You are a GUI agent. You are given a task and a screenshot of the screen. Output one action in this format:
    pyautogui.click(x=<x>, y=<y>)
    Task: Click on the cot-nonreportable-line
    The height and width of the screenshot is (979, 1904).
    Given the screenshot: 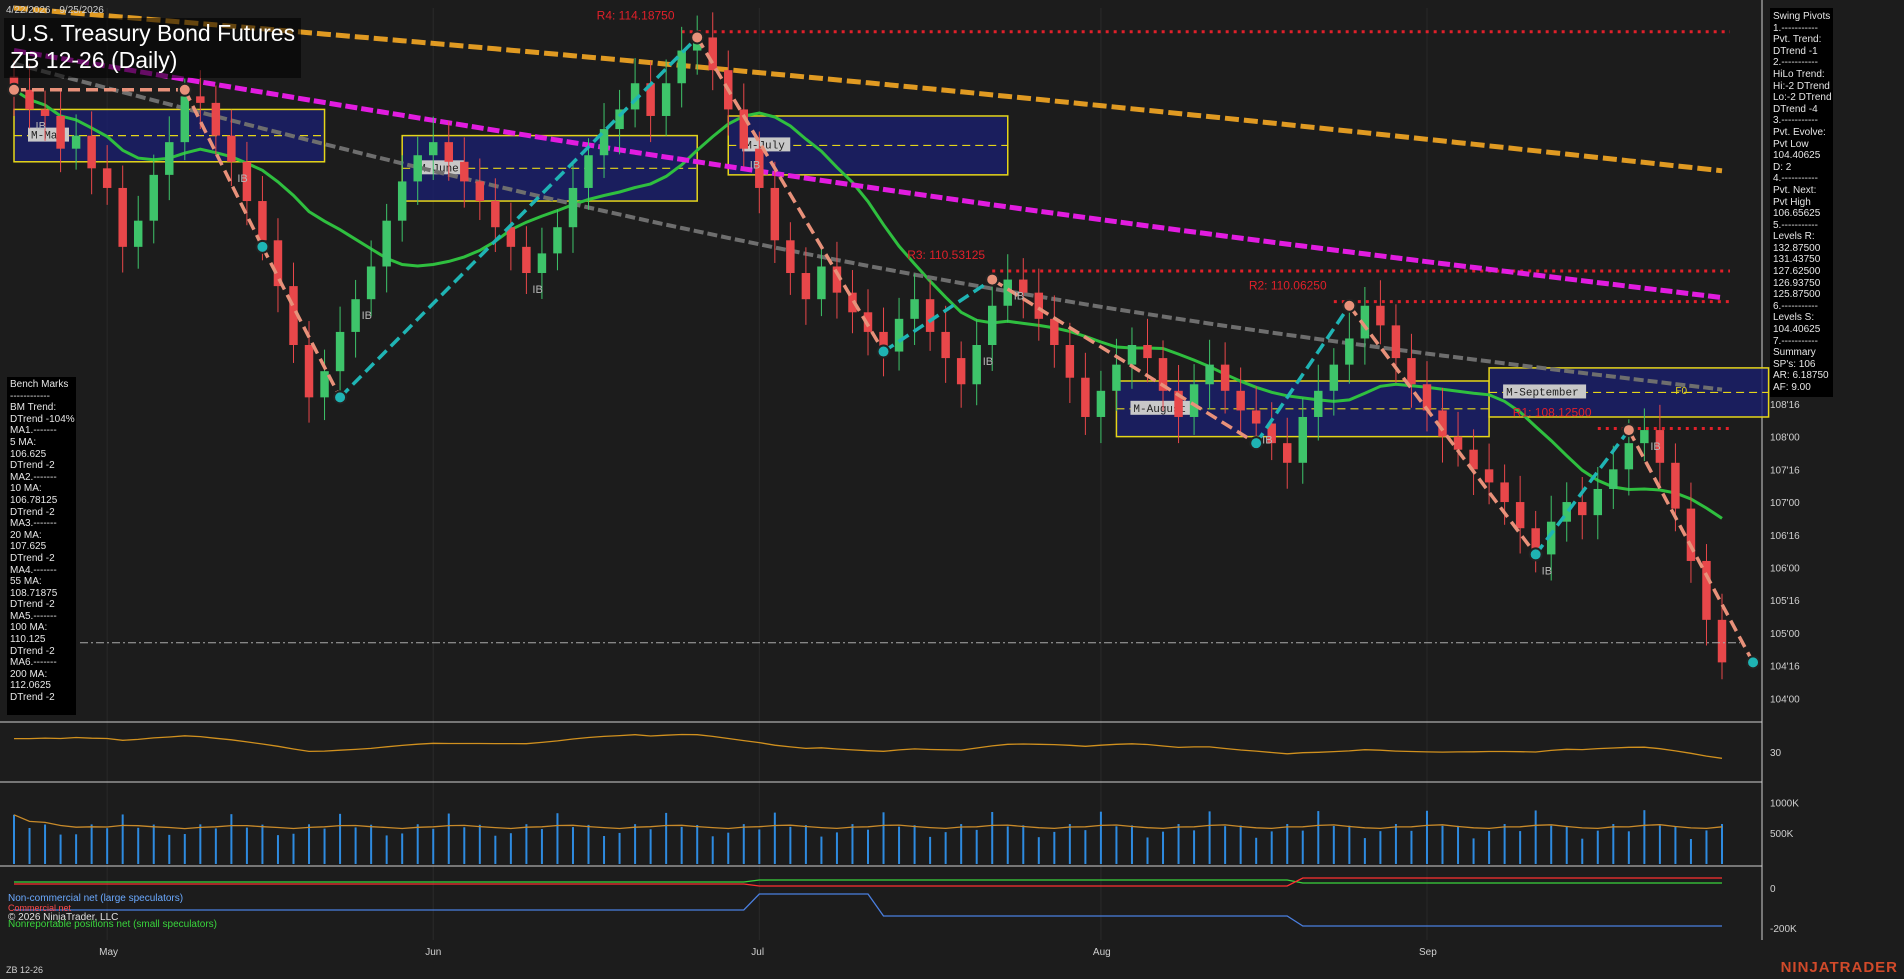 What is the action you would take?
    pyautogui.click(x=868, y=881)
    